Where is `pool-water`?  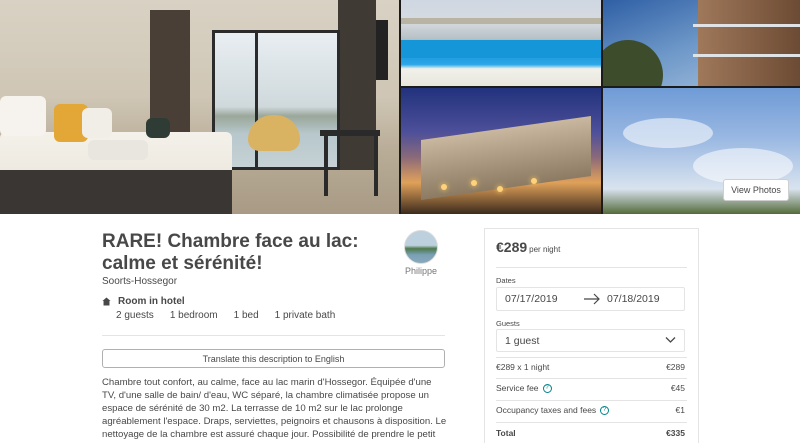
pool-water is located at coordinates (501, 49).